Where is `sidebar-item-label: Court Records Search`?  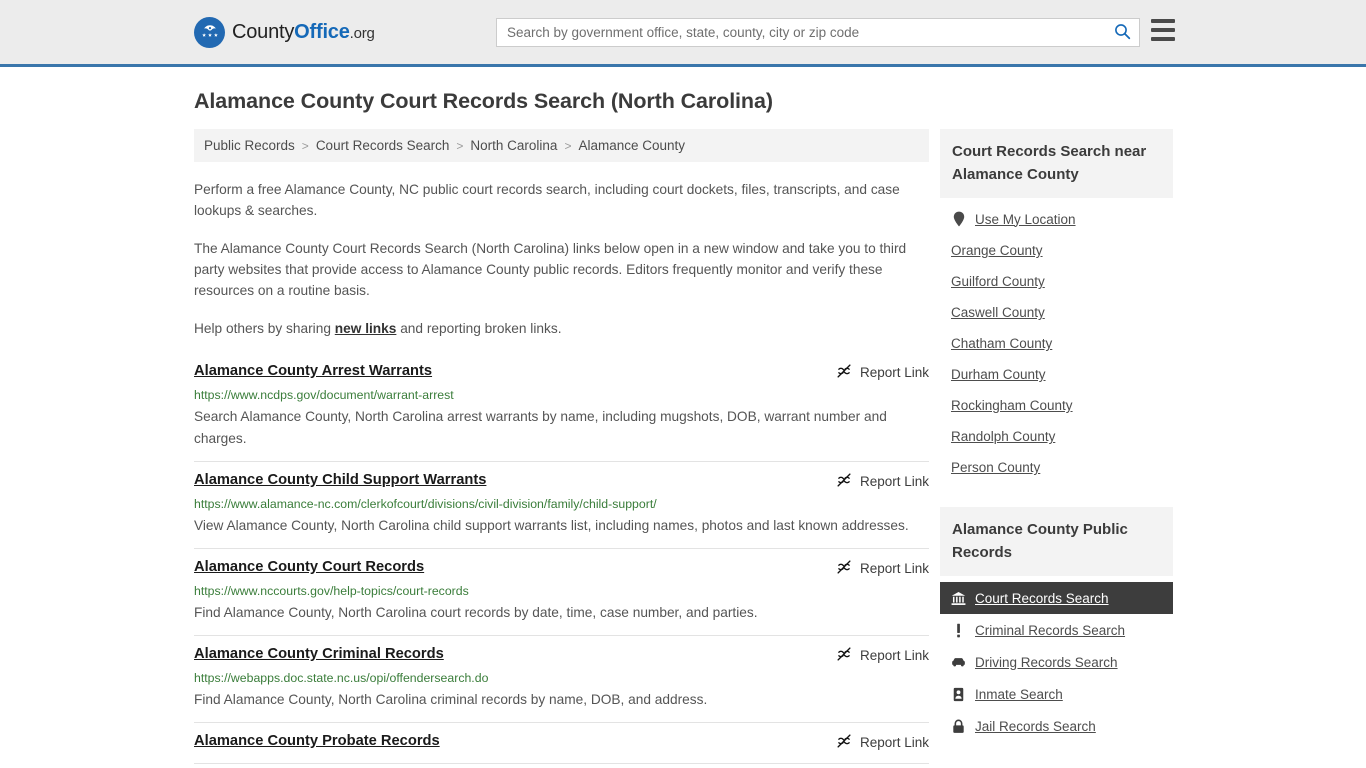 sidebar-item-label: Court Records Search is located at coordinates (1042, 598).